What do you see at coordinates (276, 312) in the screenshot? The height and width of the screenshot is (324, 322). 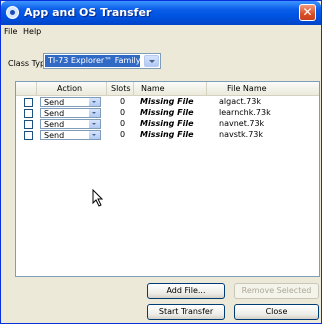 I see `close-button: Close` at bounding box center [276, 312].